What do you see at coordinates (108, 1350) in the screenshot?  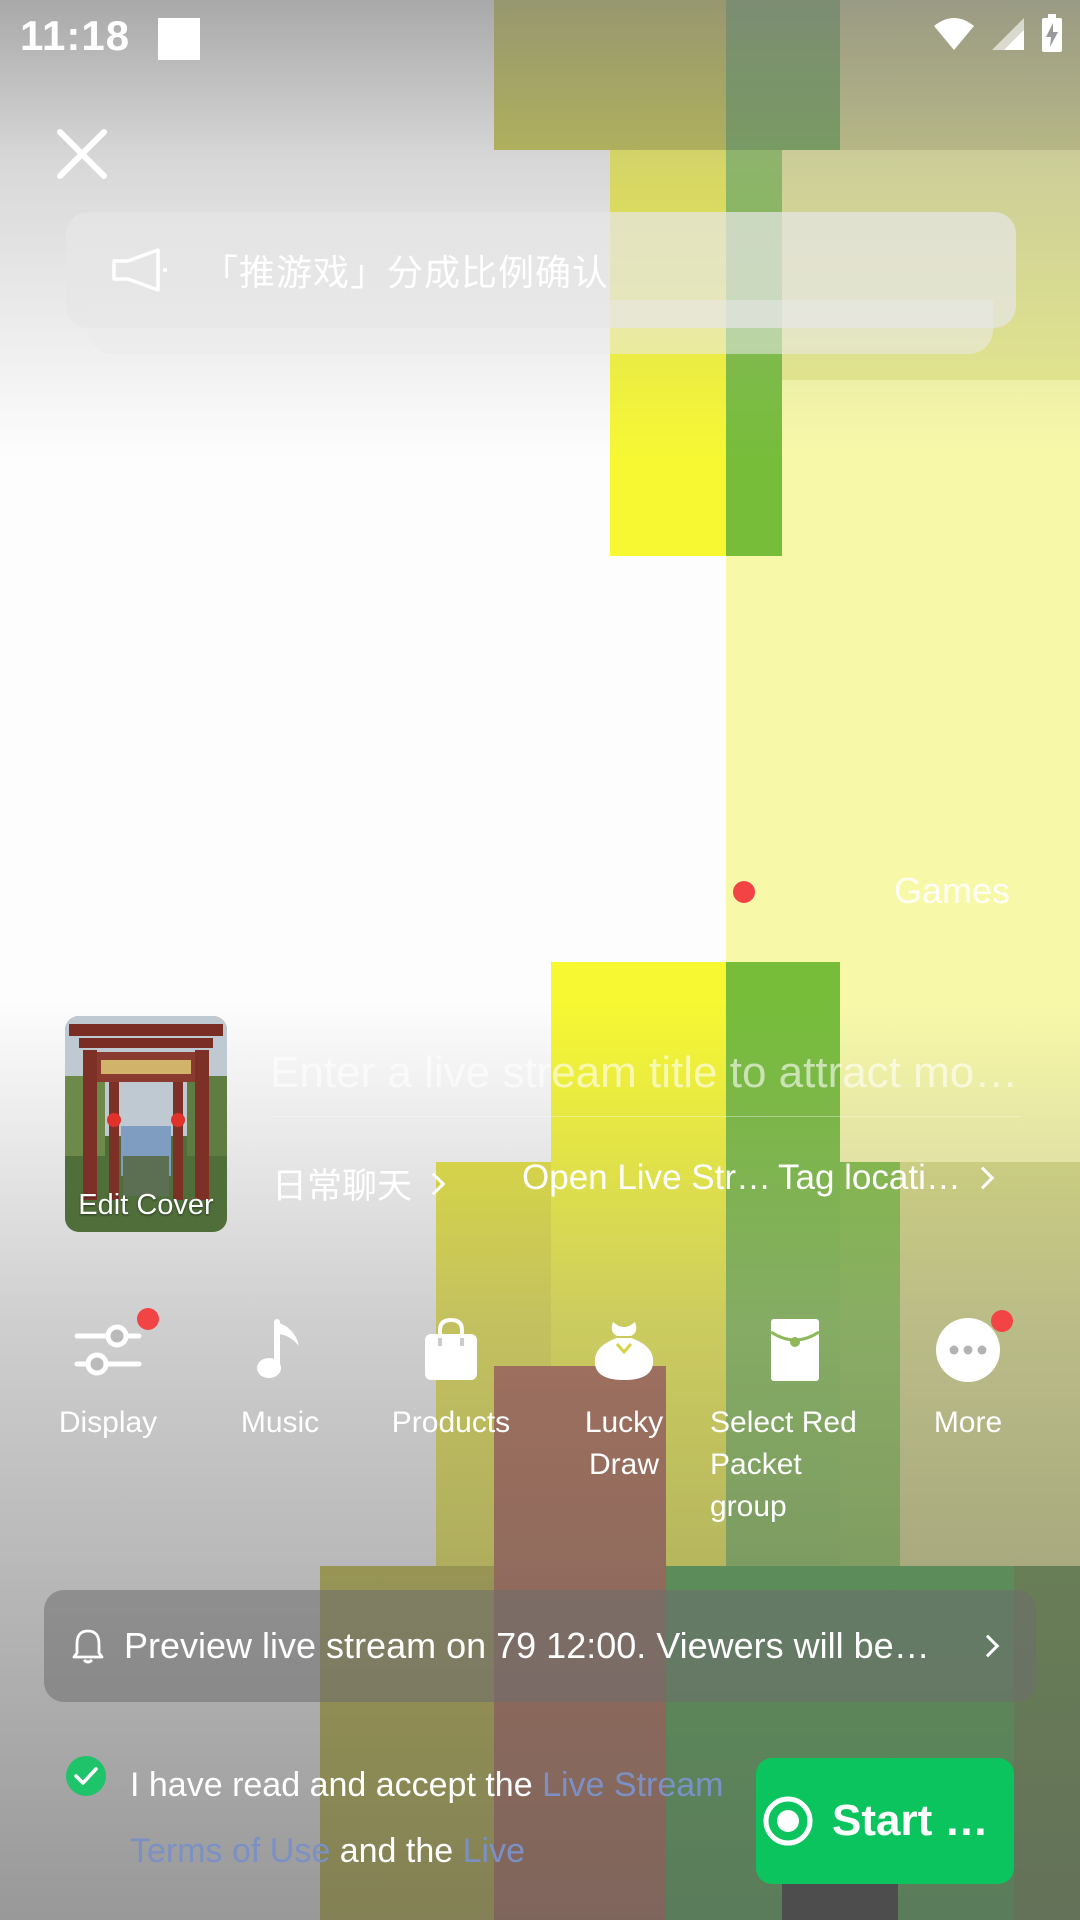 I see `sliders-icon` at bounding box center [108, 1350].